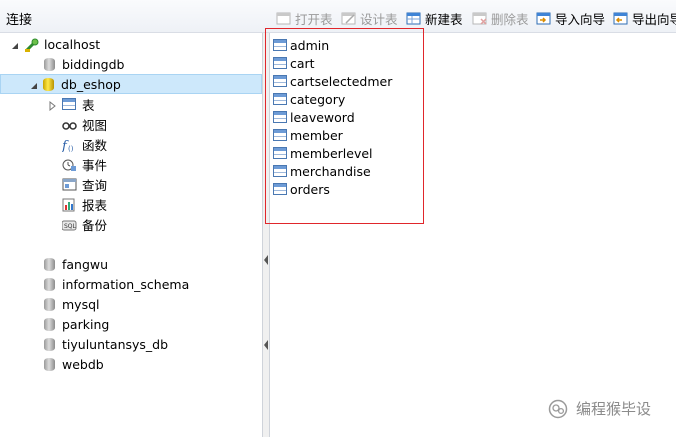  What do you see at coordinates (480, 18) in the screenshot?
I see `delete-table-icon` at bounding box center [480, 18].